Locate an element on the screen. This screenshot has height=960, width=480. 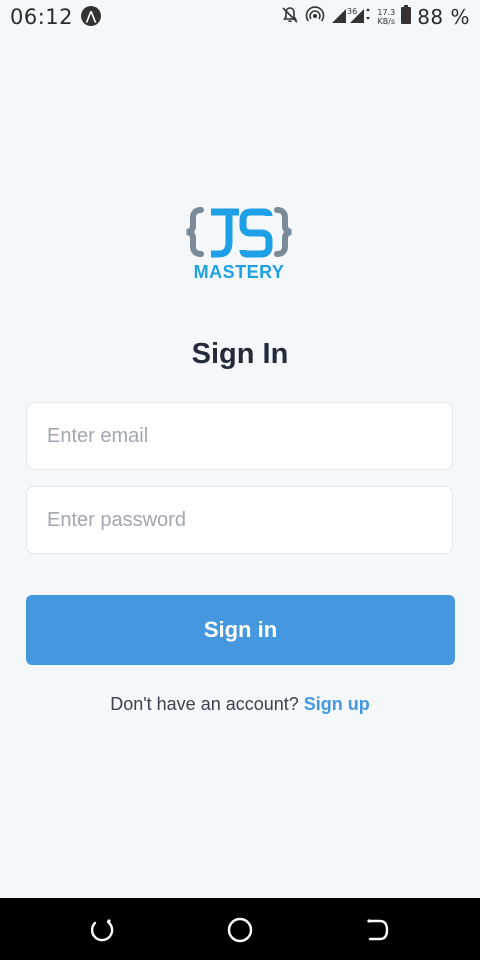
email-field-container is located at coordinates (239, 436).